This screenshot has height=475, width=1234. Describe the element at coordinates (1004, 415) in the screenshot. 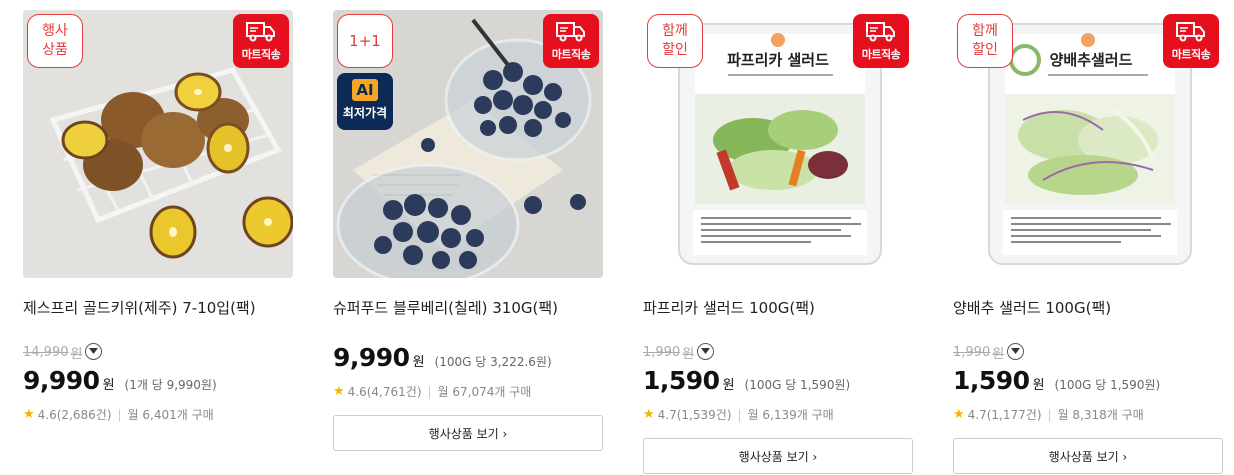

I see `rating-text: 4.7(1,177건)` at that location.